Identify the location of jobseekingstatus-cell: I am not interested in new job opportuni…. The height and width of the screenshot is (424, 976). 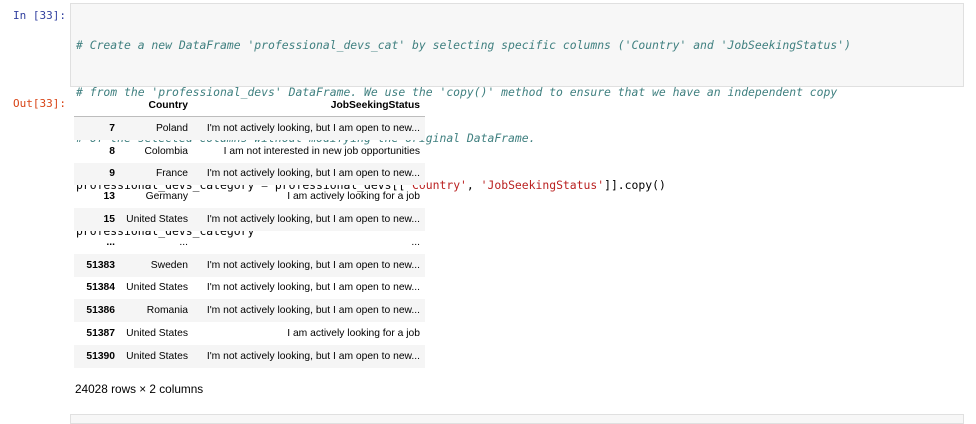
(321, 151).